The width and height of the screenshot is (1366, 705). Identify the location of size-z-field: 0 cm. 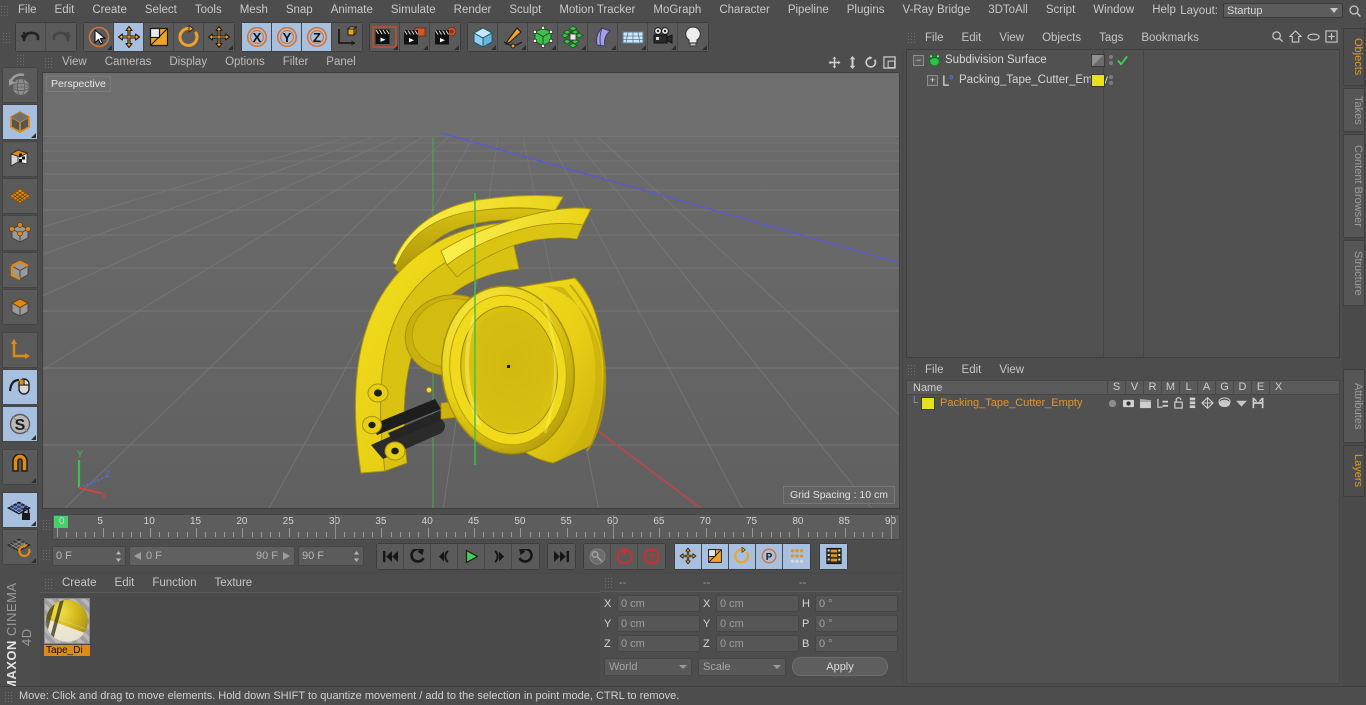
(757, 643).